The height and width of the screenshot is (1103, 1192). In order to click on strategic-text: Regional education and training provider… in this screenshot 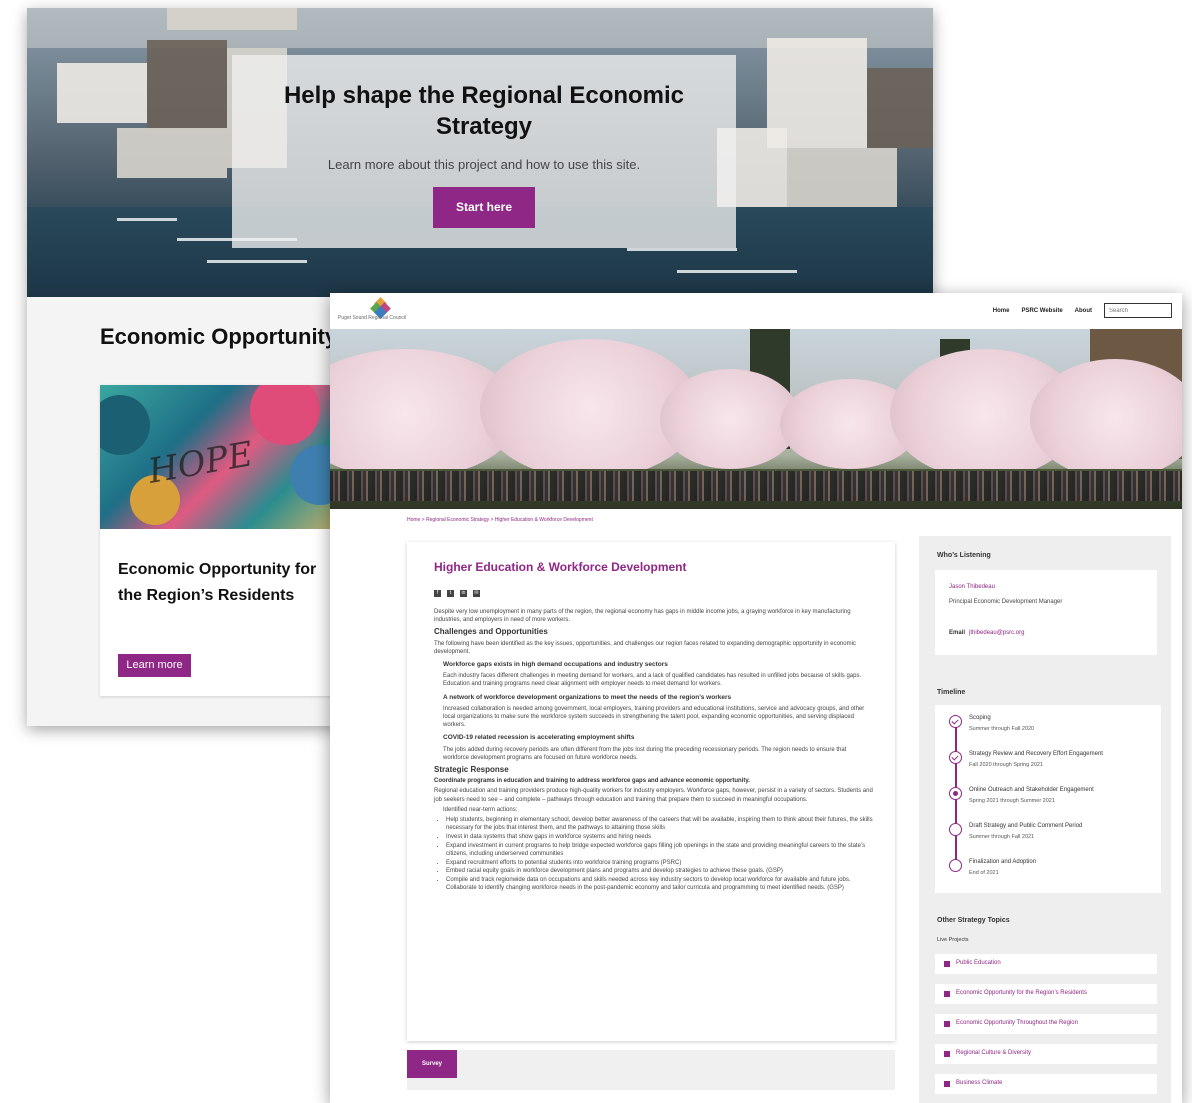, I will do `click(653, 795)`.